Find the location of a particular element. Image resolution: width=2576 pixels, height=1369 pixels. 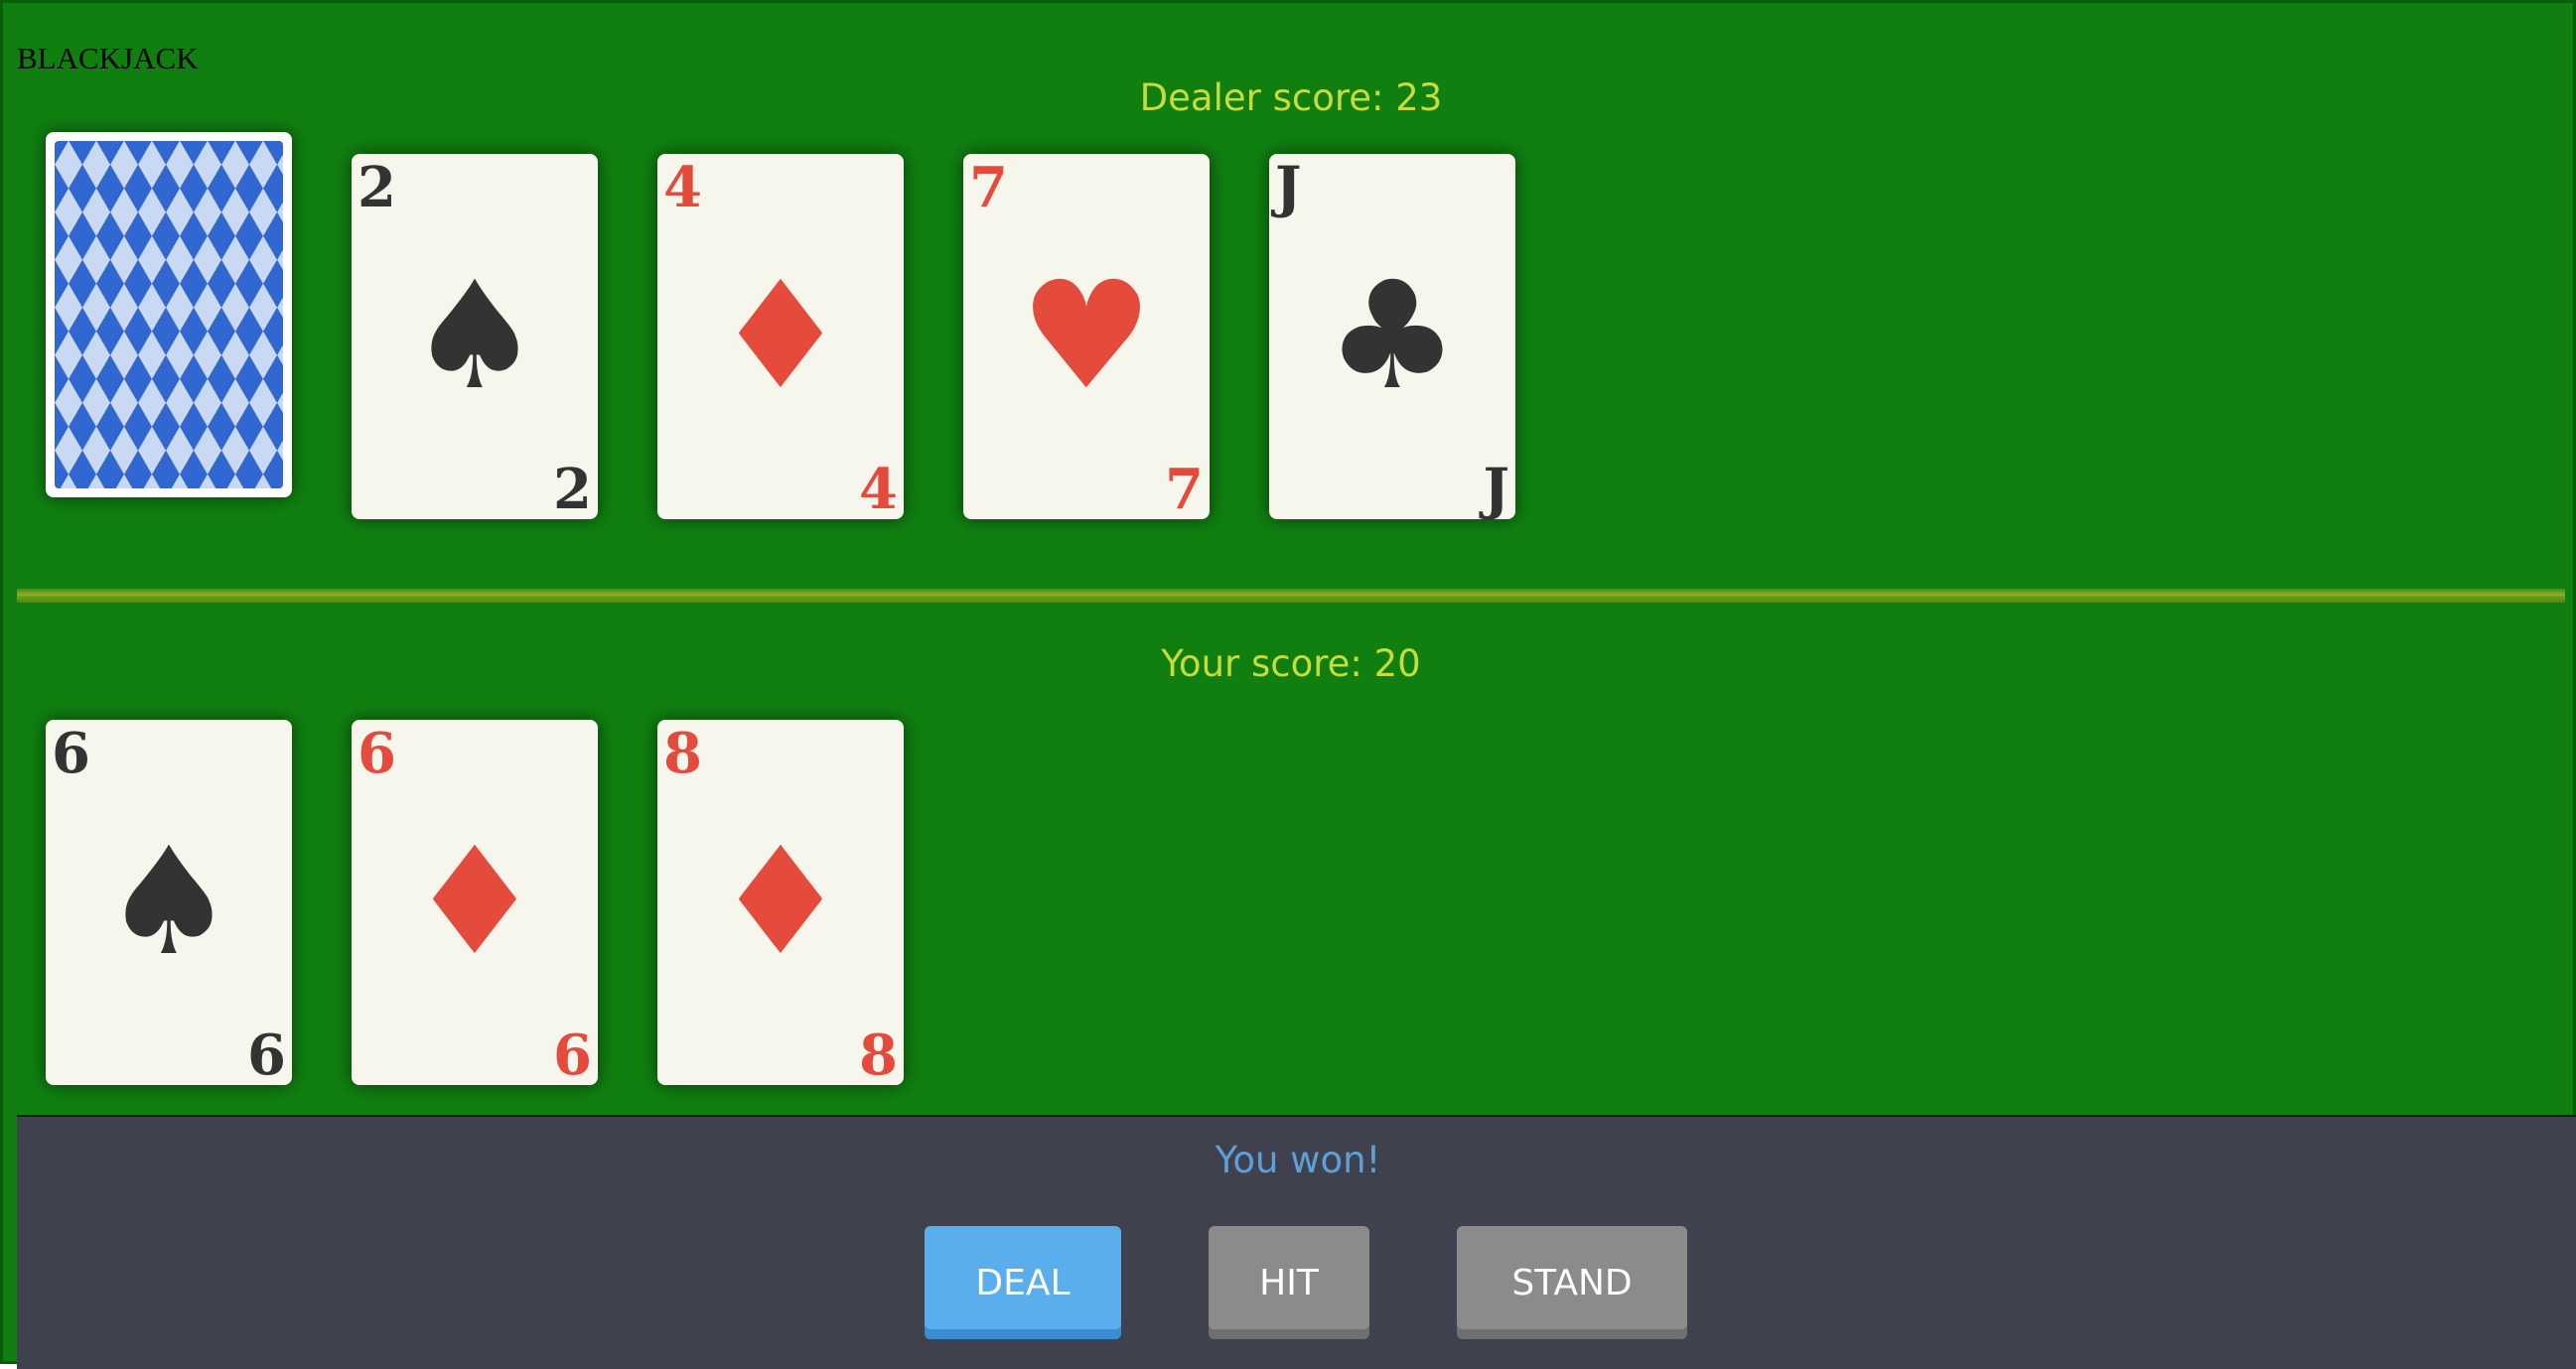

card-suit-icon: ♠ is located at coordinates (168, 902).